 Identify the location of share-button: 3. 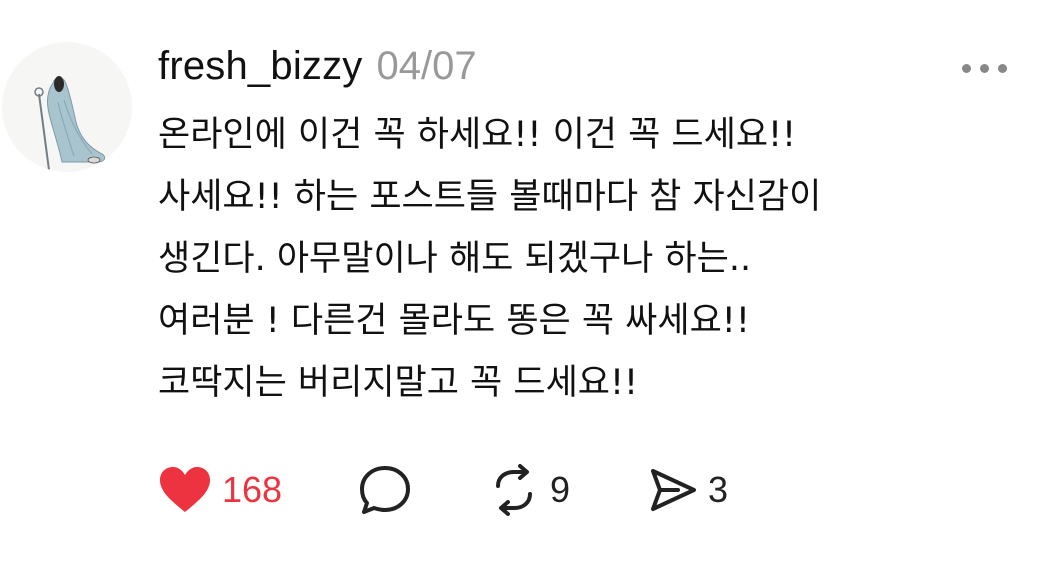
(688, 490).